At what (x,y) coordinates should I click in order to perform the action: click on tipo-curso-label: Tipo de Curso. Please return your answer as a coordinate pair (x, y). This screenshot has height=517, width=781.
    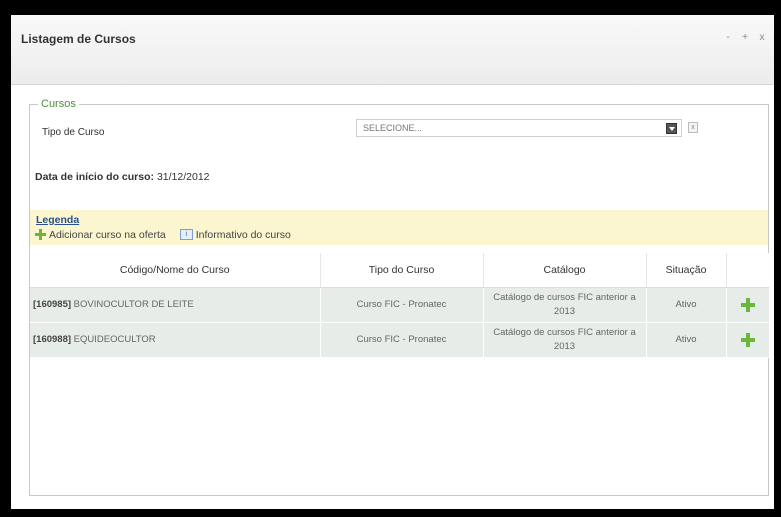
    Looking at the image, I should click on (73, 132).